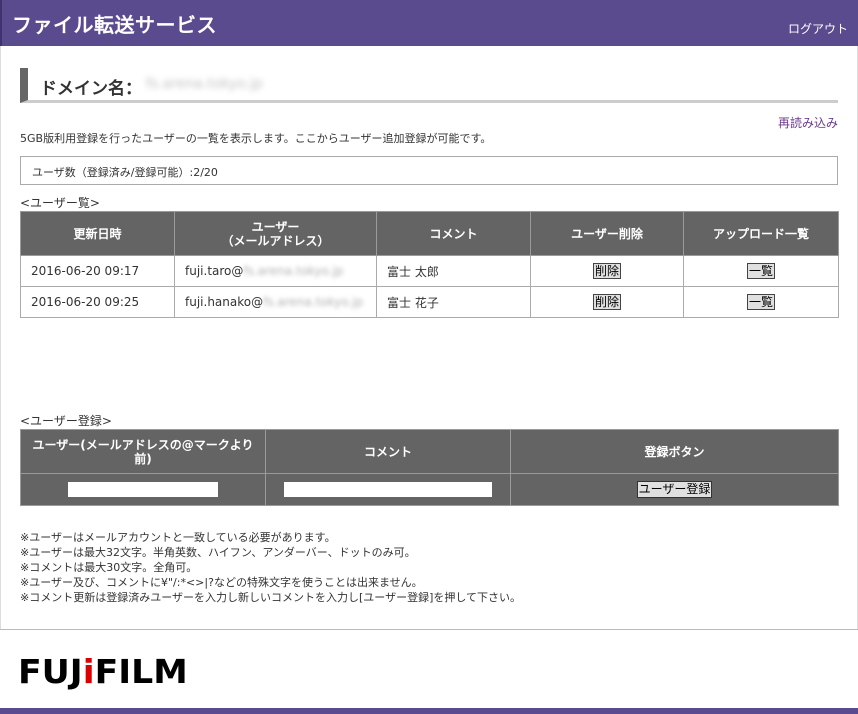 The image size is (858, 714). What do you see at coordinates (91, 89) in the screenshot?
I see `domain-label: ドメイン名：` at bounding box center [91, 89].